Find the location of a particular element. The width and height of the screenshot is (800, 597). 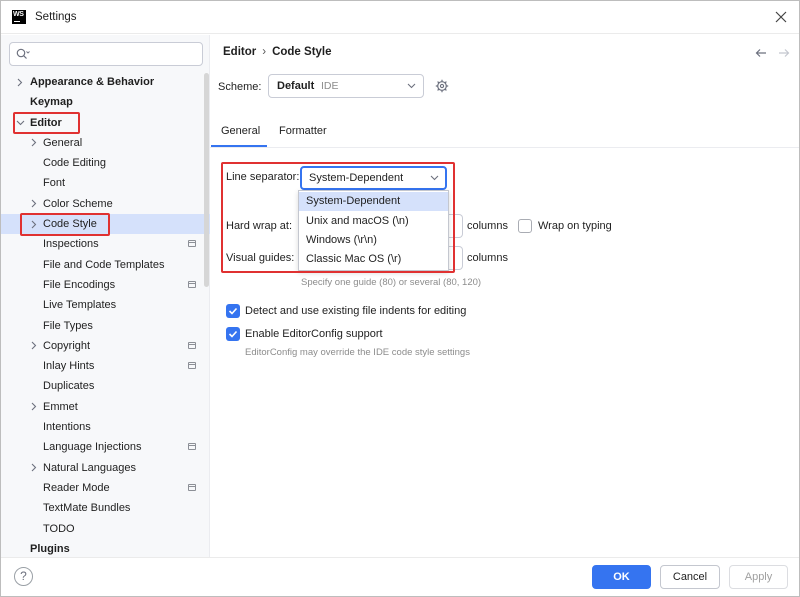

help-icon: ? is located at coordinates (23, 576).